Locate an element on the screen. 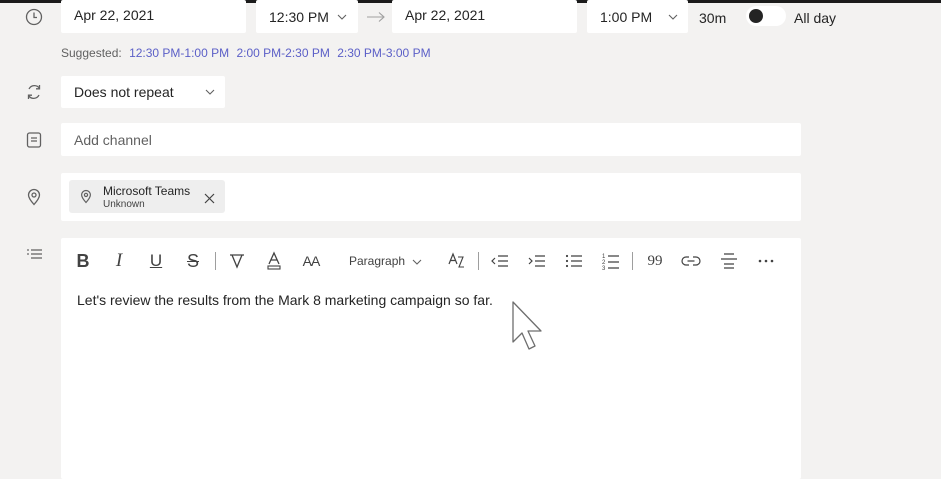 Image resolution: width=941 pixels, height=479 pixels. increase-indent-icon is located at coordinates (537, 261).